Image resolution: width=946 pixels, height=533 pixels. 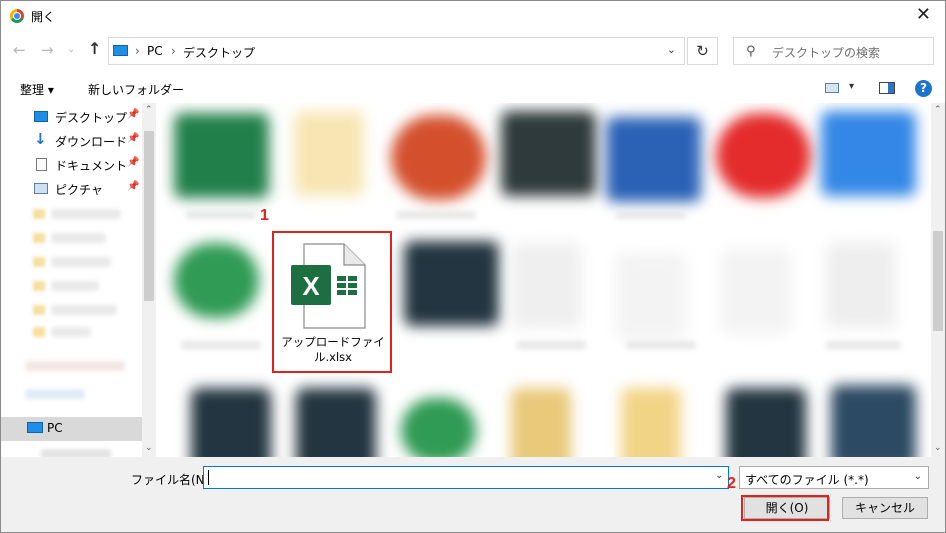 I want to click on sidebar-item-pictures: ピクチャ 📌, so click(x=71, y=189).